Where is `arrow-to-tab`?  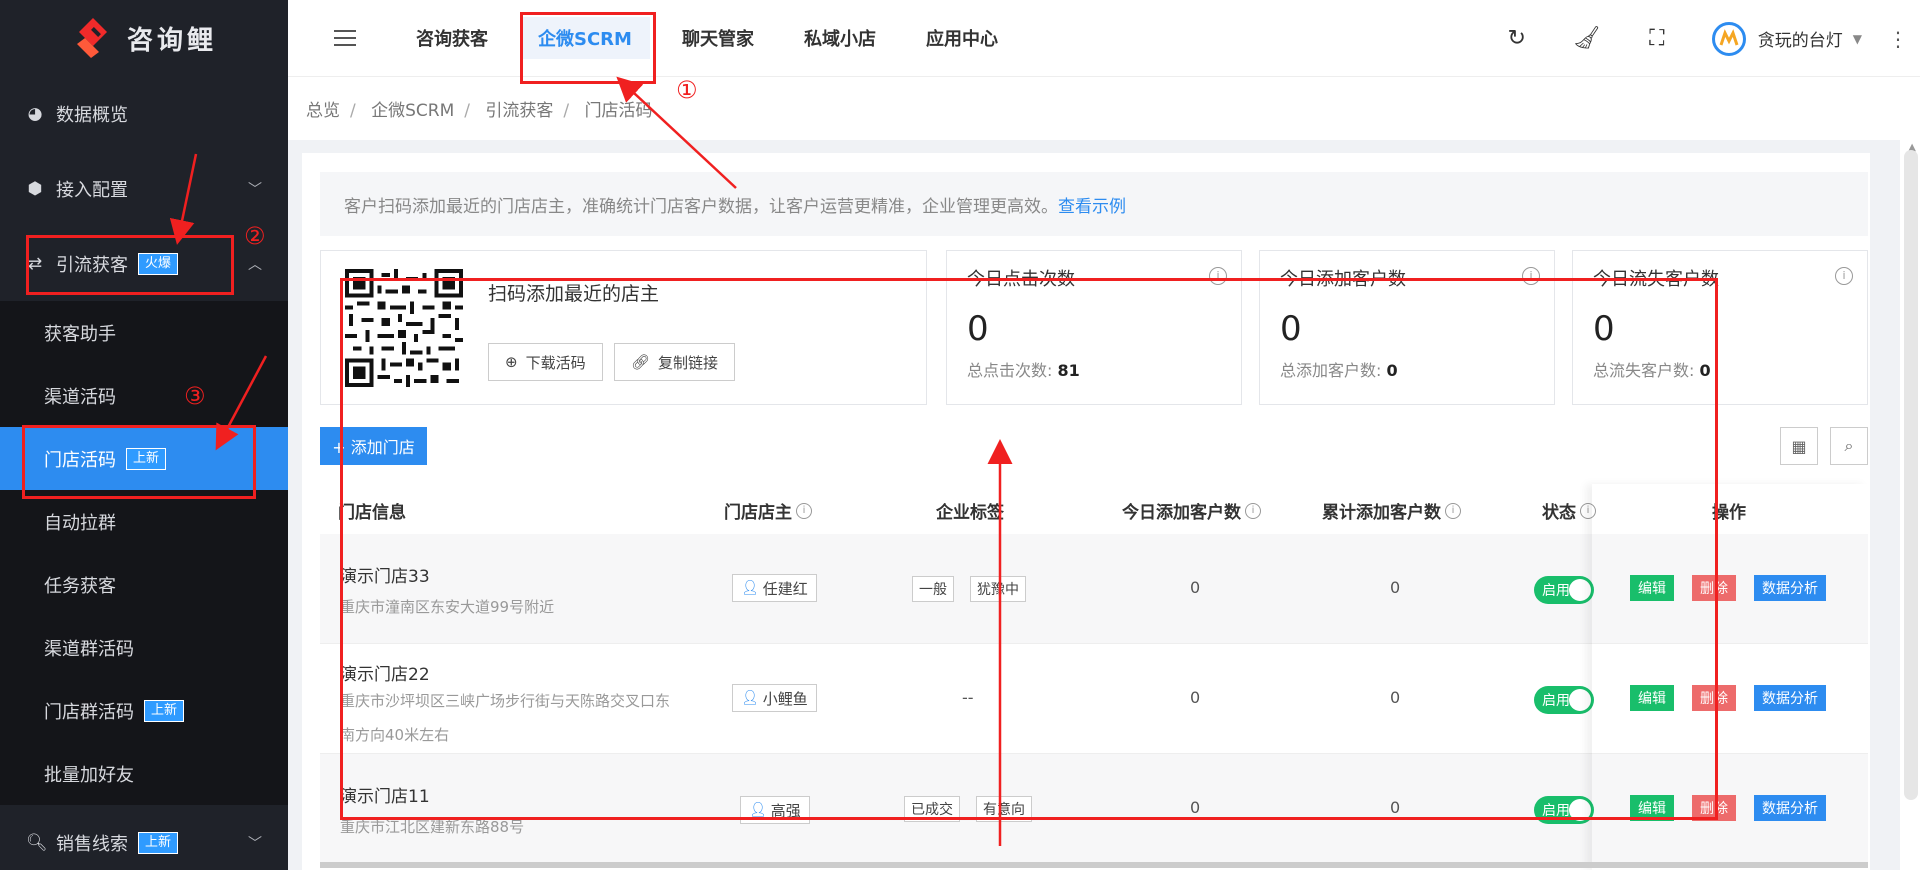
arrow-to-tab is located at coordinates (676, 132).